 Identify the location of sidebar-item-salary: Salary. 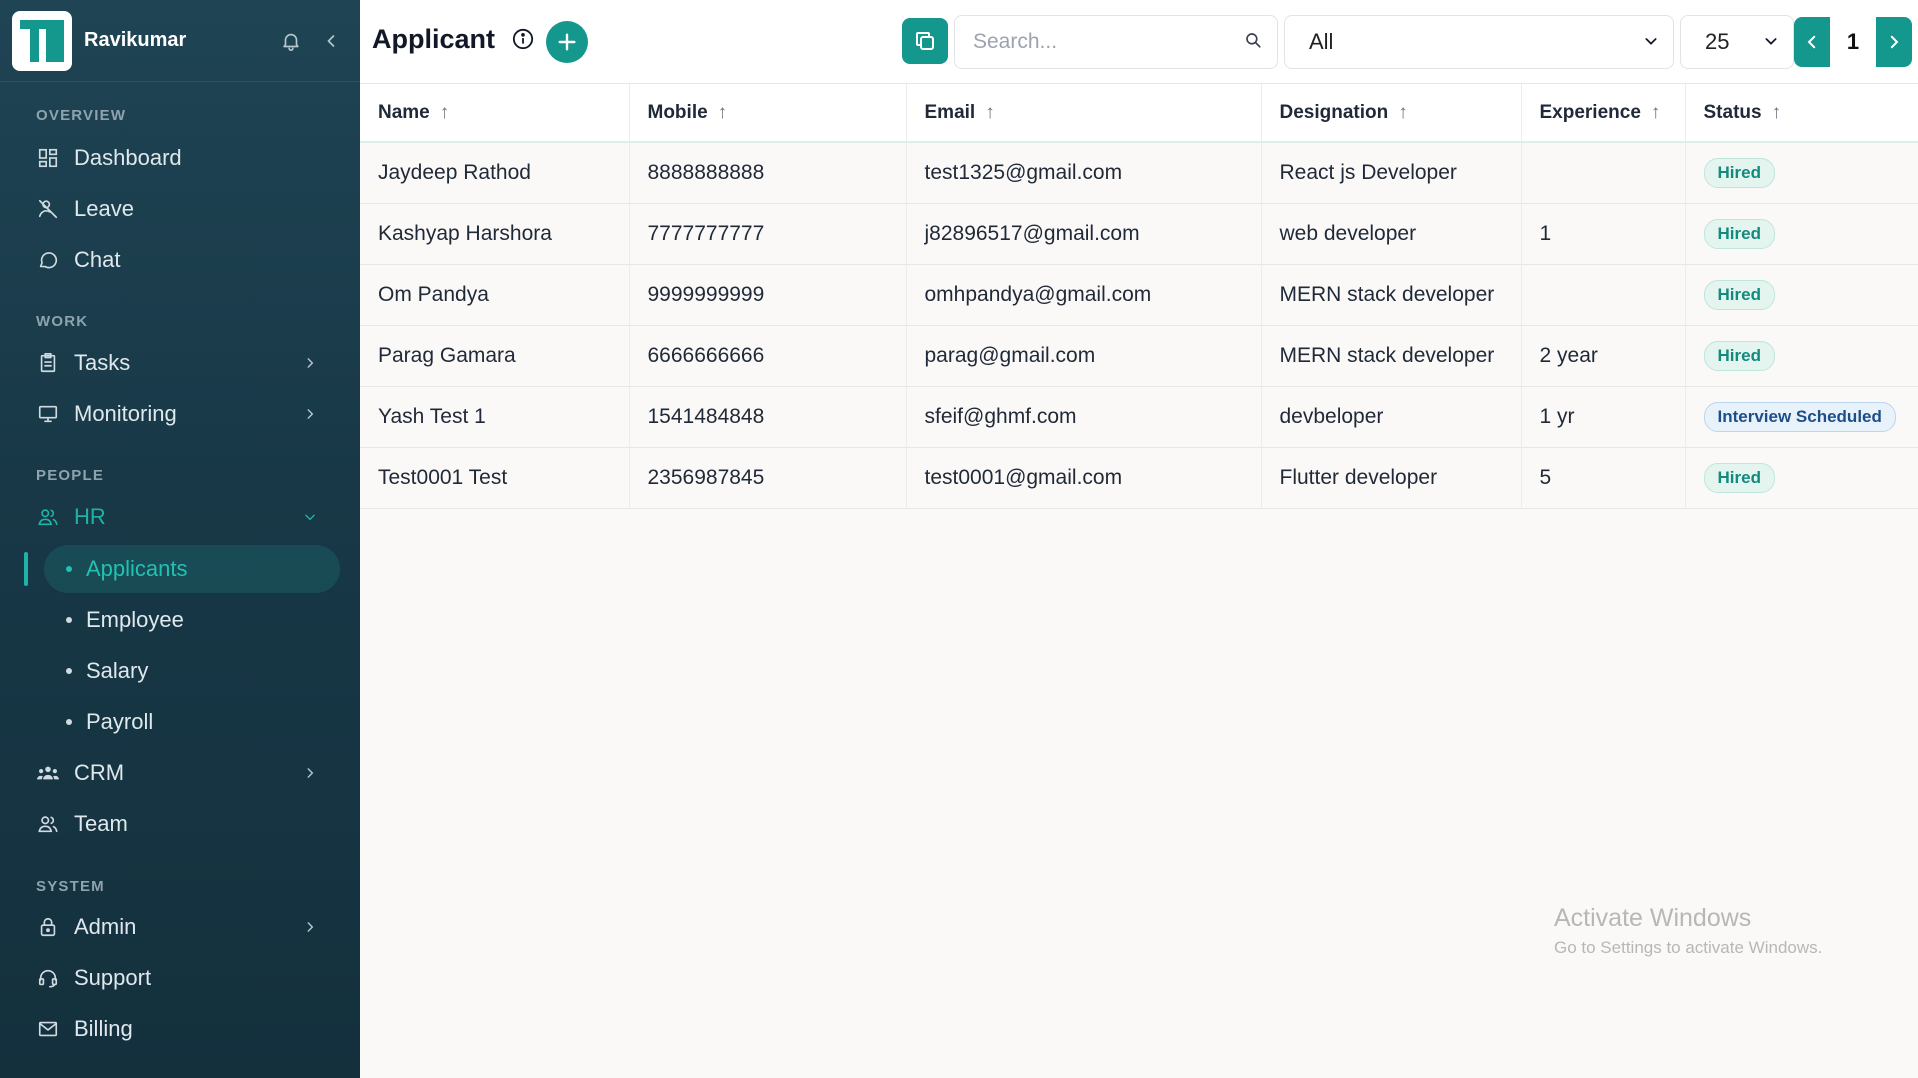
(192, 671).